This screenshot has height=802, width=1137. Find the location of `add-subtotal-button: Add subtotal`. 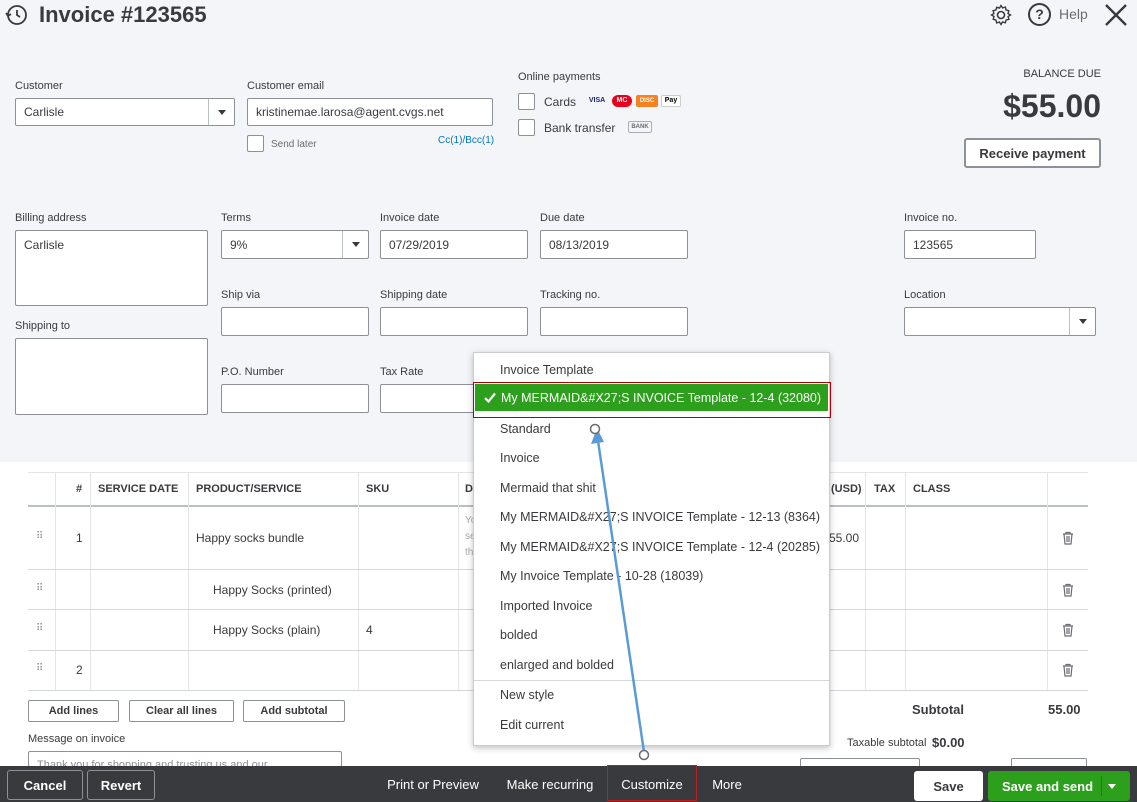

add-subtotal-button: Add subtotal is located at coordinates (294, 711).